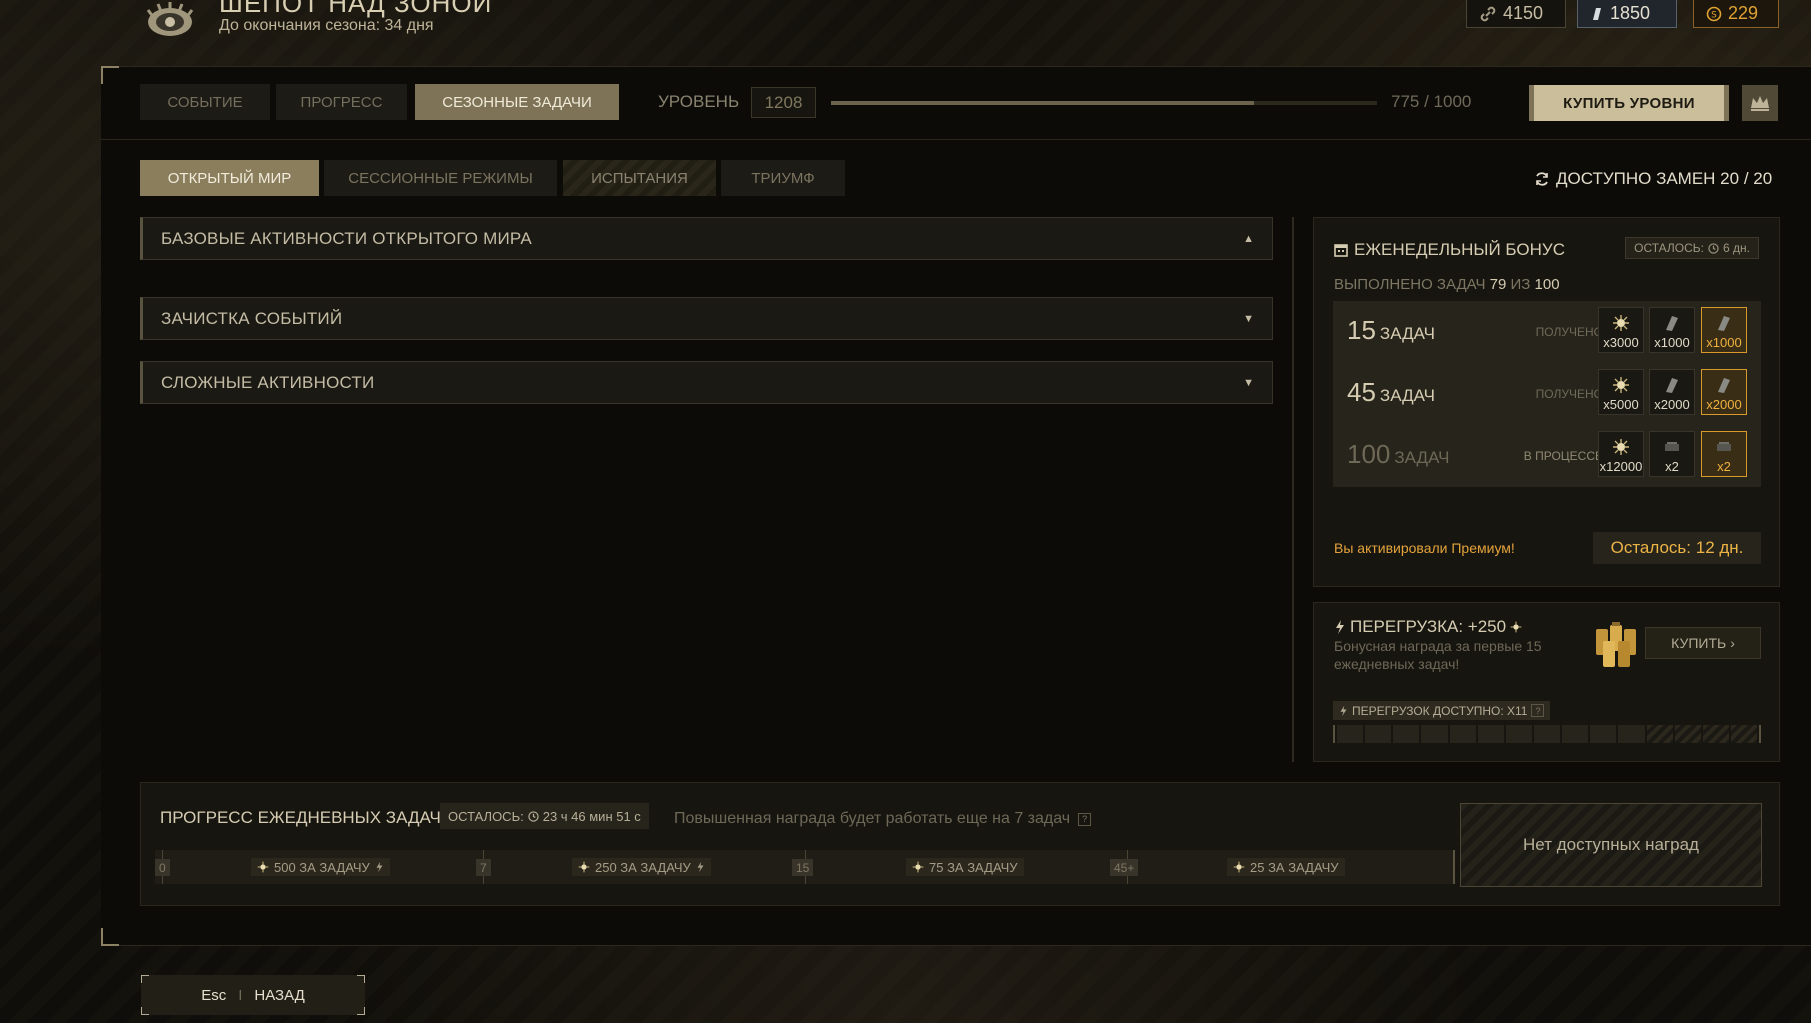 The height and width of the screenshot is (1023, 1811). Describe the element at coordinates (440, 178) in the screenshot. I see `subtab-session-modes: СЕССИОННЫЕ РЕЖИМЫ` at that location.